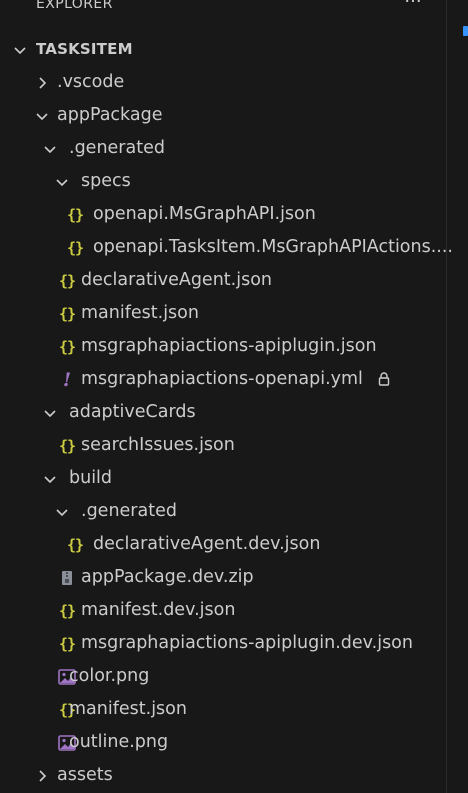  Describe the element at coordinates (91, 82) in the screenshot. I see `tree-item-label: .vscode` at that location.